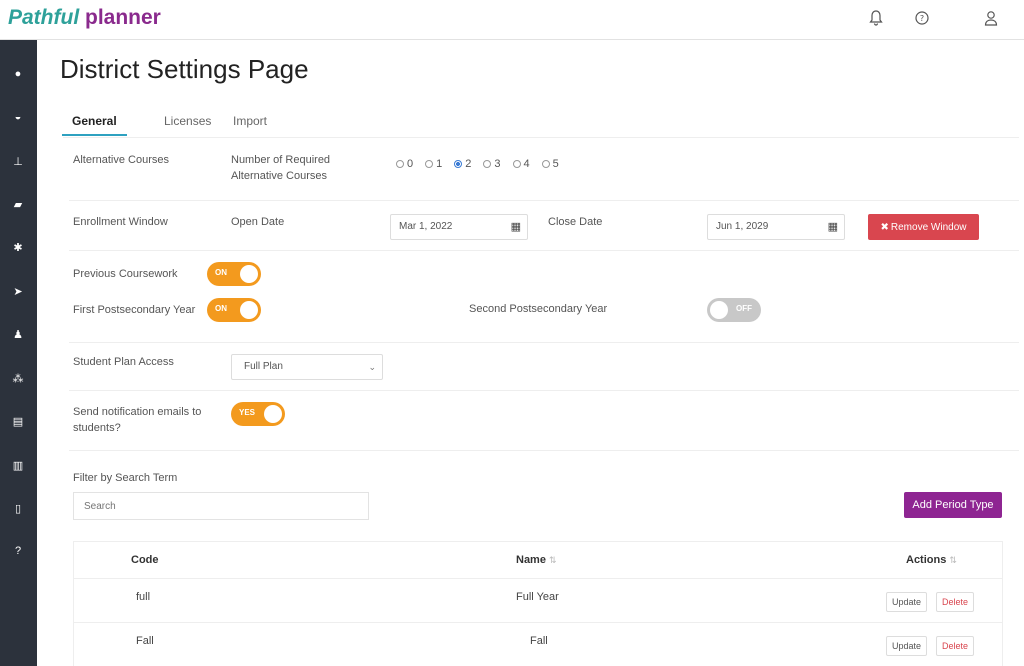  What do you see at coordinates (18, 421) in the screenshot?
I see `table-icon: ▤` at bounding box center [18, 421].